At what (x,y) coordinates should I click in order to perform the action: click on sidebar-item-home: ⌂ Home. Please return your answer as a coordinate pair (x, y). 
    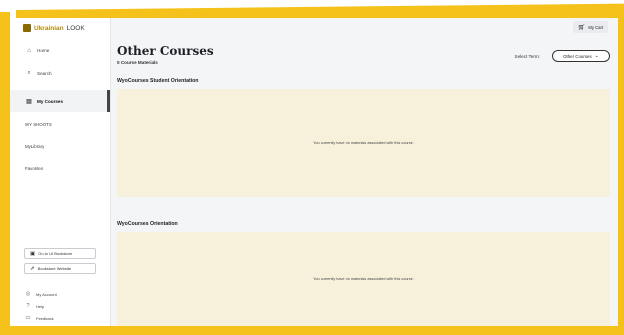
    Looking at the image, I should click on (60, 50).